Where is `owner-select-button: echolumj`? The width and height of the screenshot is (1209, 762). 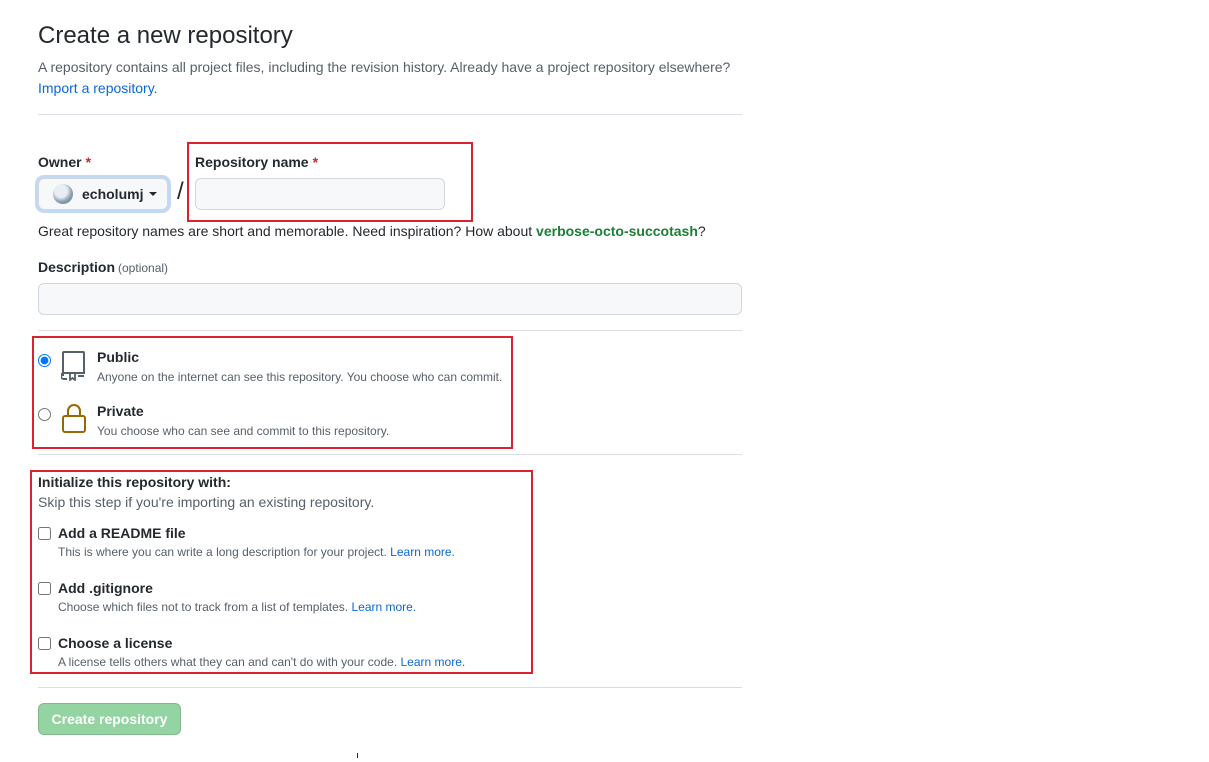
owner-select-button: echolumj is located at coordinates (103, 194).